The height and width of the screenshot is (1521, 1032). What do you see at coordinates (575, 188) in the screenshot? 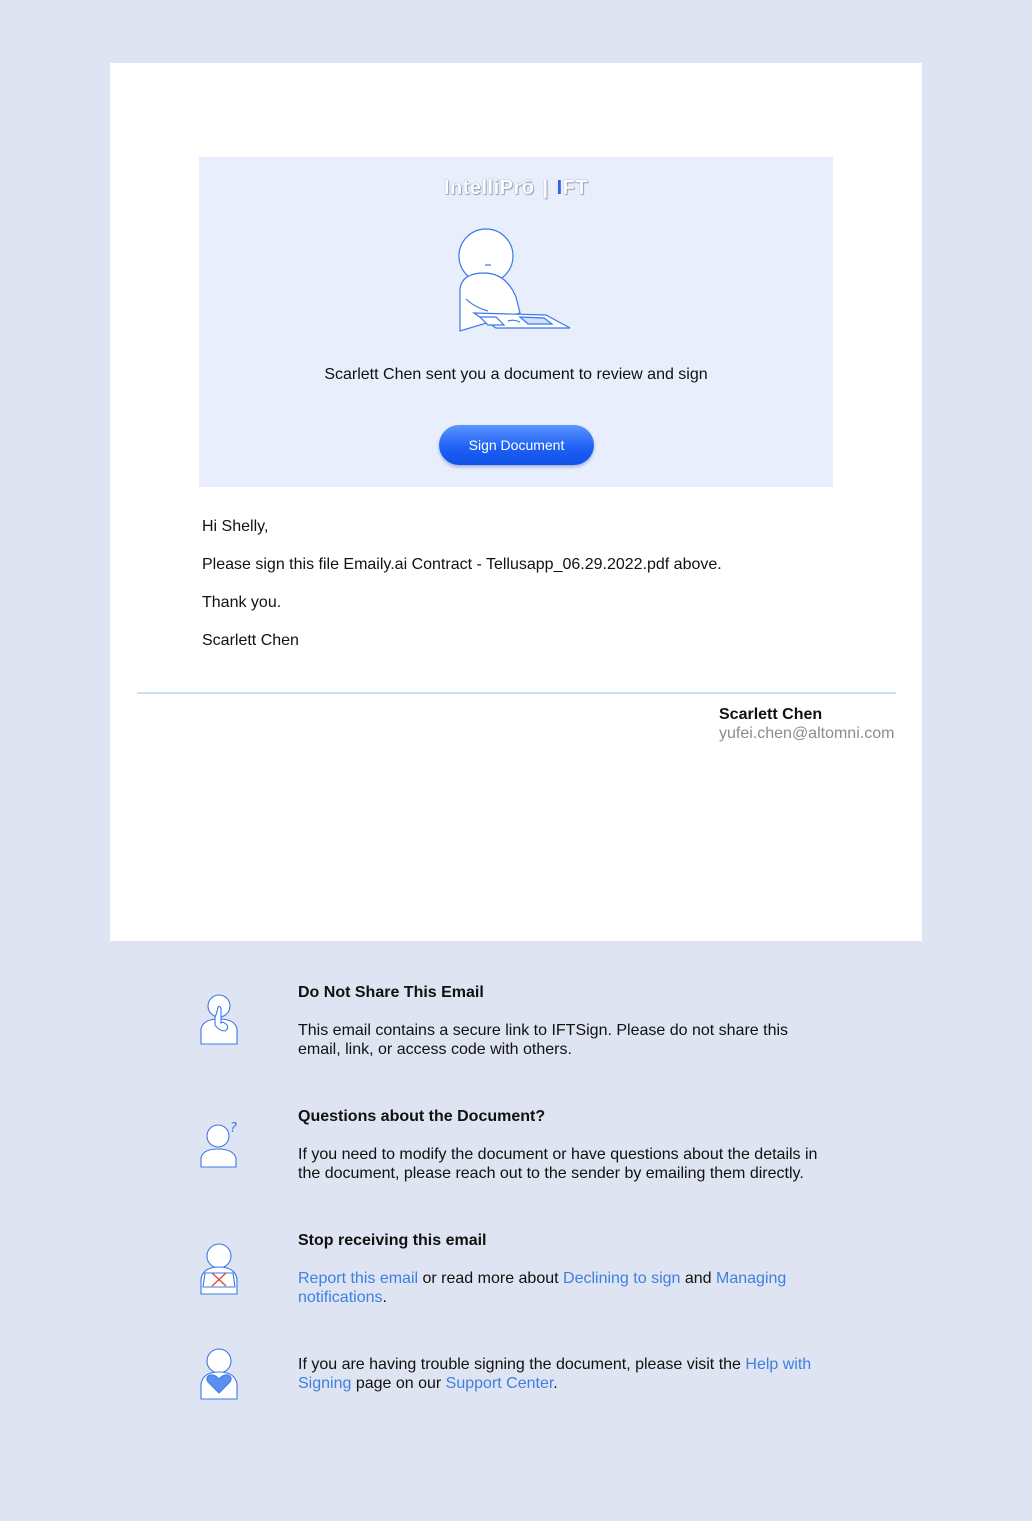
I see `ift-logo-text: FT` at bounding box center [575, 188].